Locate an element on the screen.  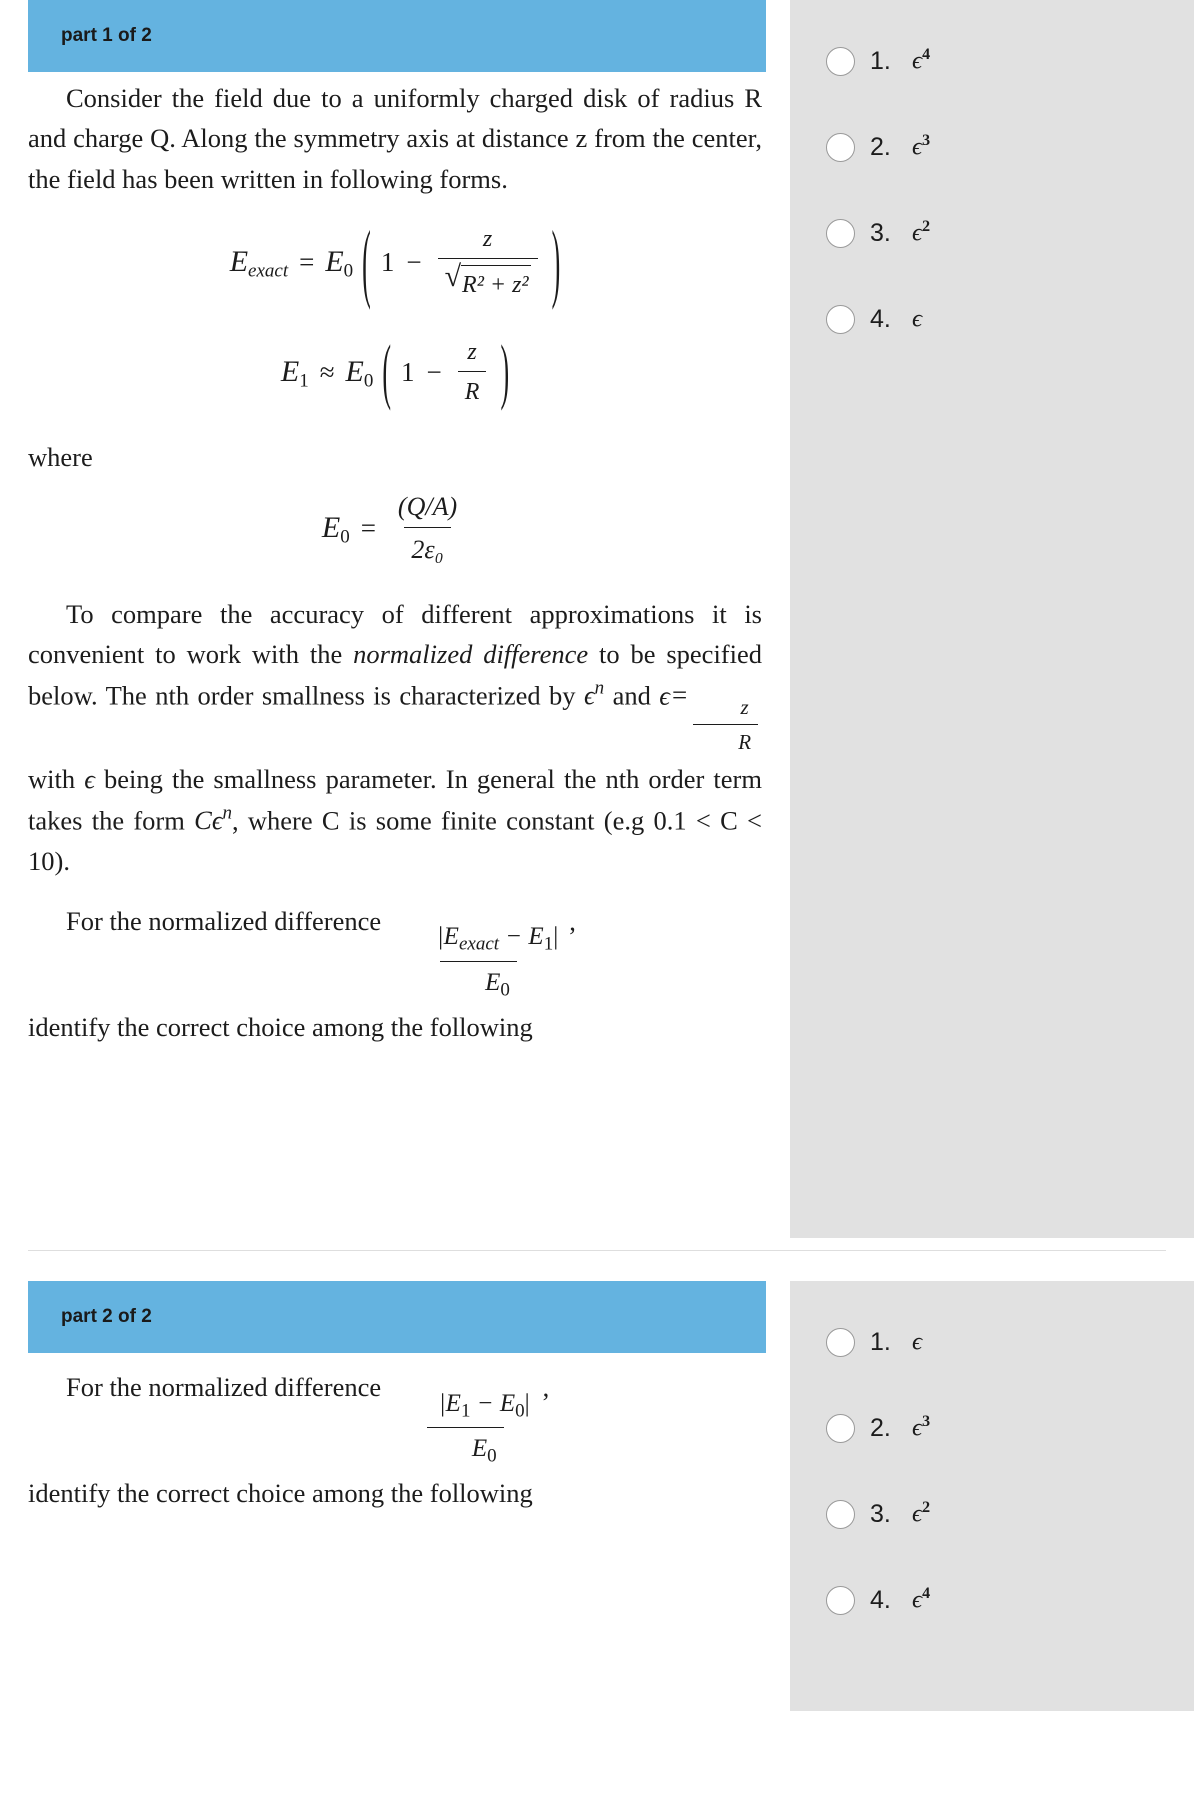
option-number-1-1: 1. is located at coordinates (880, 60).